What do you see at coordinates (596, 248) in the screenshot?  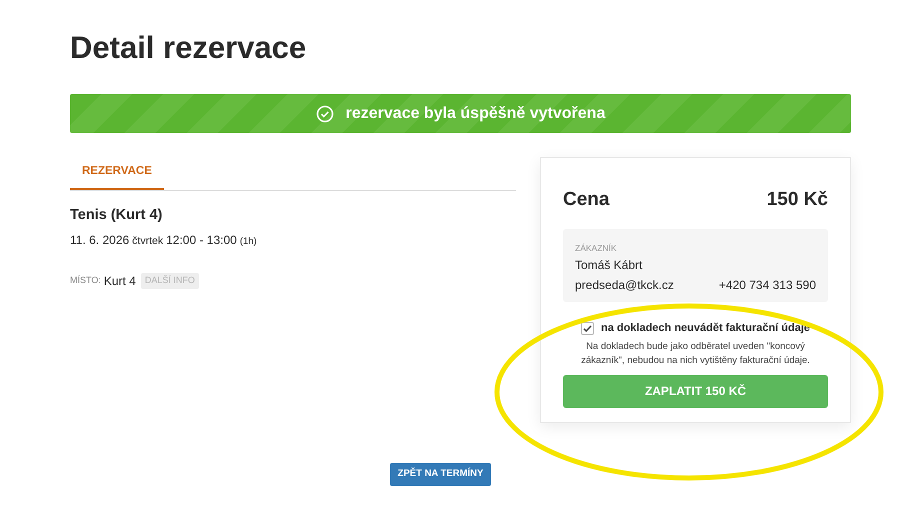 I see `customer-label: ZÁKAZNÍK` at bounding box center [596, 248].